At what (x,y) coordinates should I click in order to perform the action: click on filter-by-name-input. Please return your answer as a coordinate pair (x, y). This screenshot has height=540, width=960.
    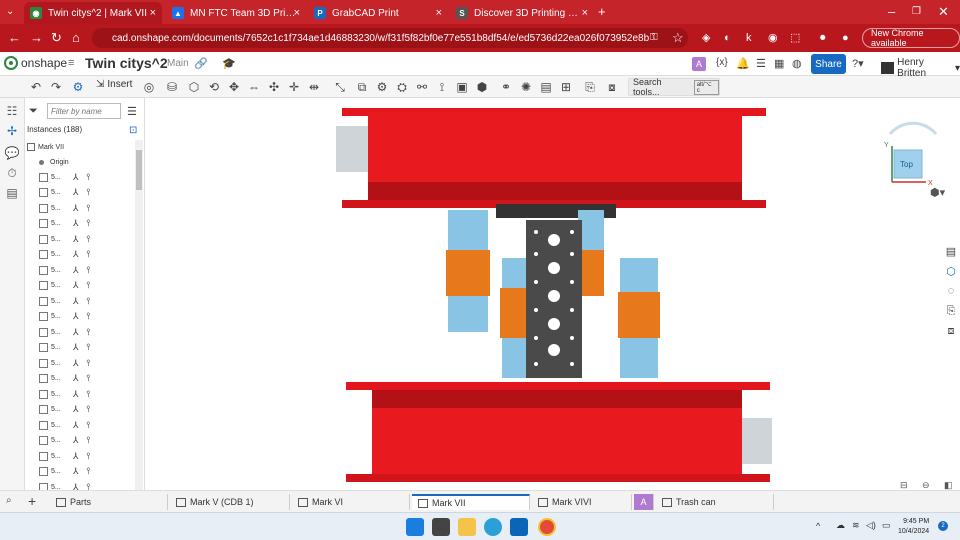
    Looking at the image, I should click on (84, 111).